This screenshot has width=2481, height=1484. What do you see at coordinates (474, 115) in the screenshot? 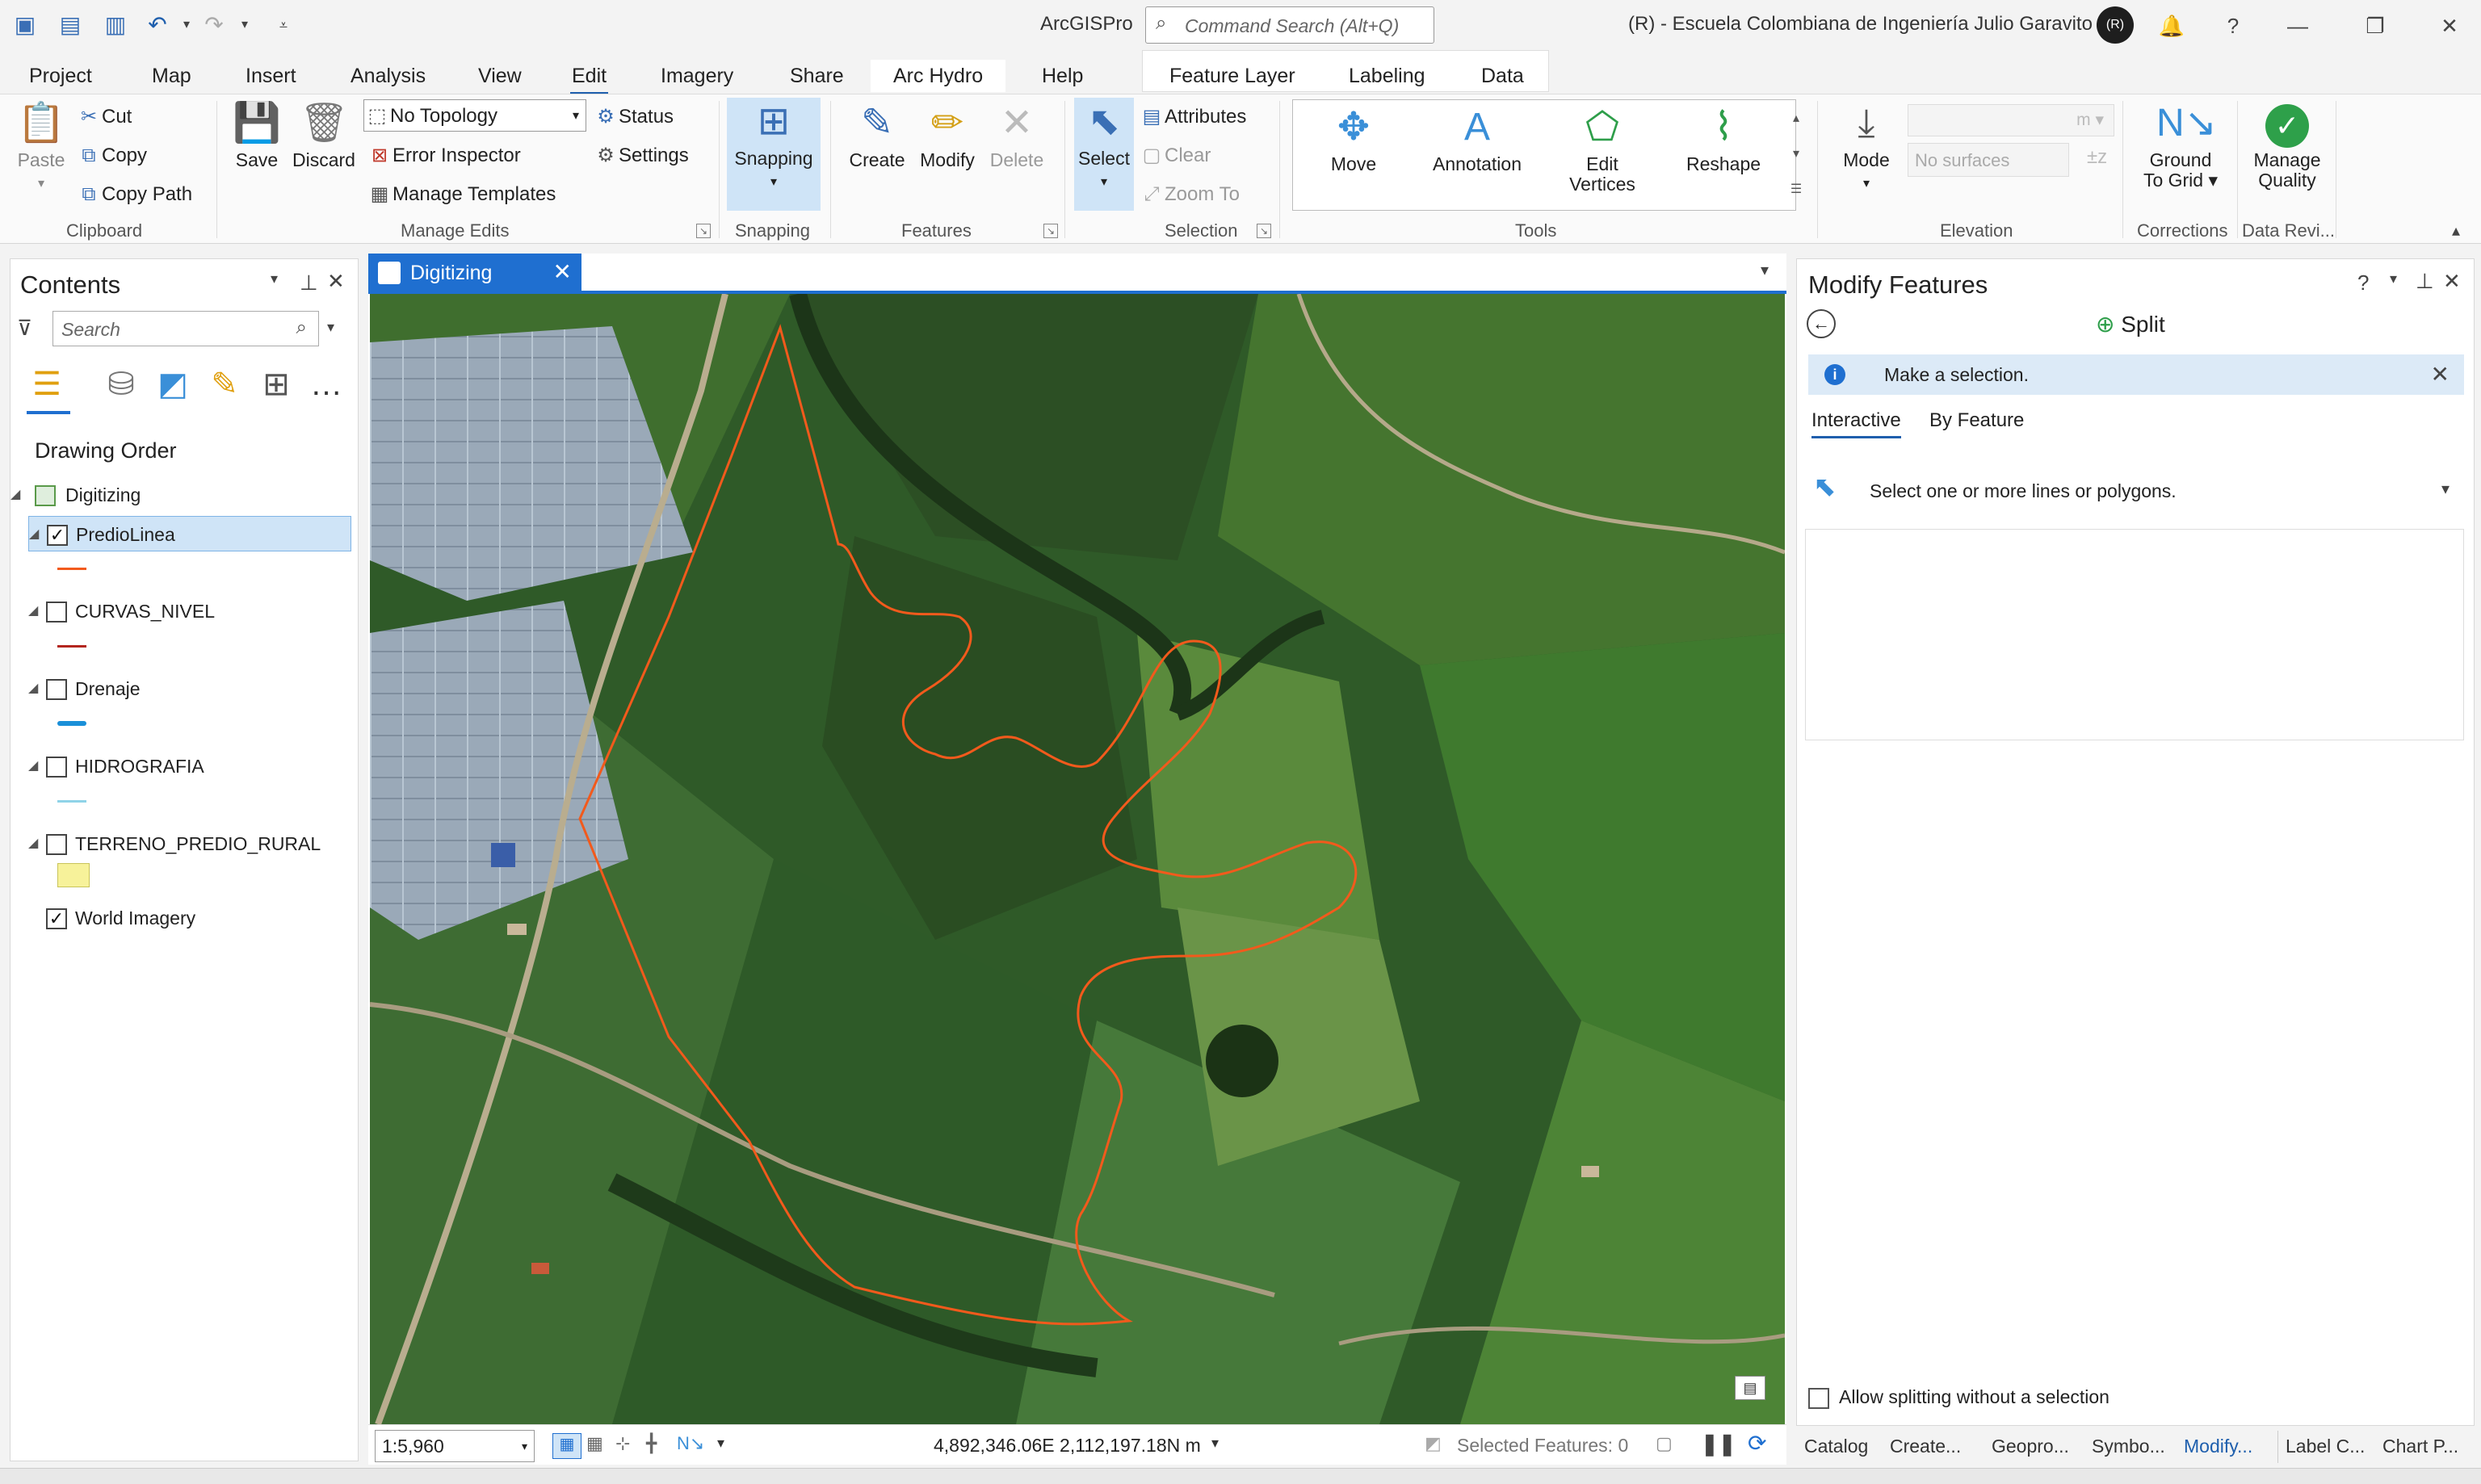
I see `topology-select: ⬚ No Topology ▾` at bounding box center [474, 115].